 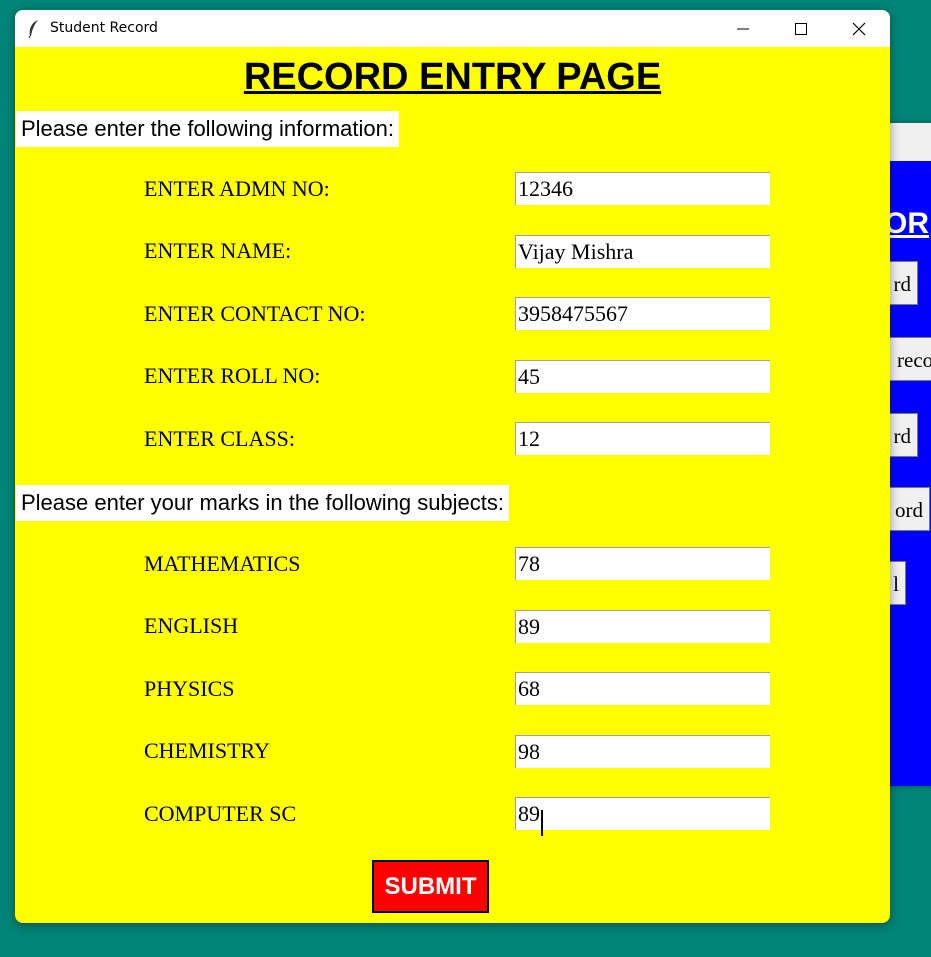 What do you see at coordinates (642, 313) in the screenshot?
I see `contact-no-input` at bounding box center [642, 313].